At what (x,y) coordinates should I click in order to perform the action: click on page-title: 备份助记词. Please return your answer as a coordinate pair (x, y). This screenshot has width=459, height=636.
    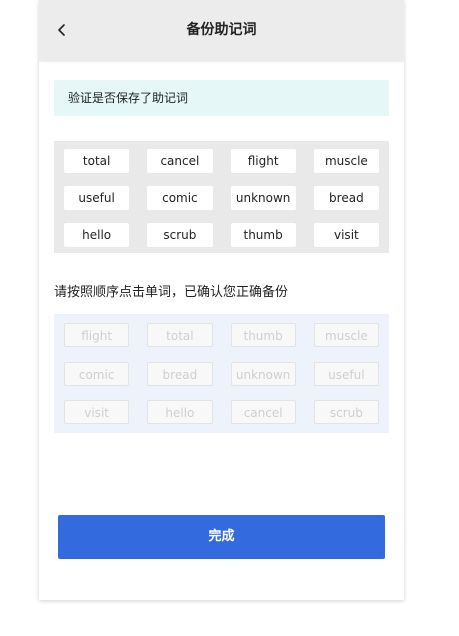
    Looking at the image, I should click on (221, 30).